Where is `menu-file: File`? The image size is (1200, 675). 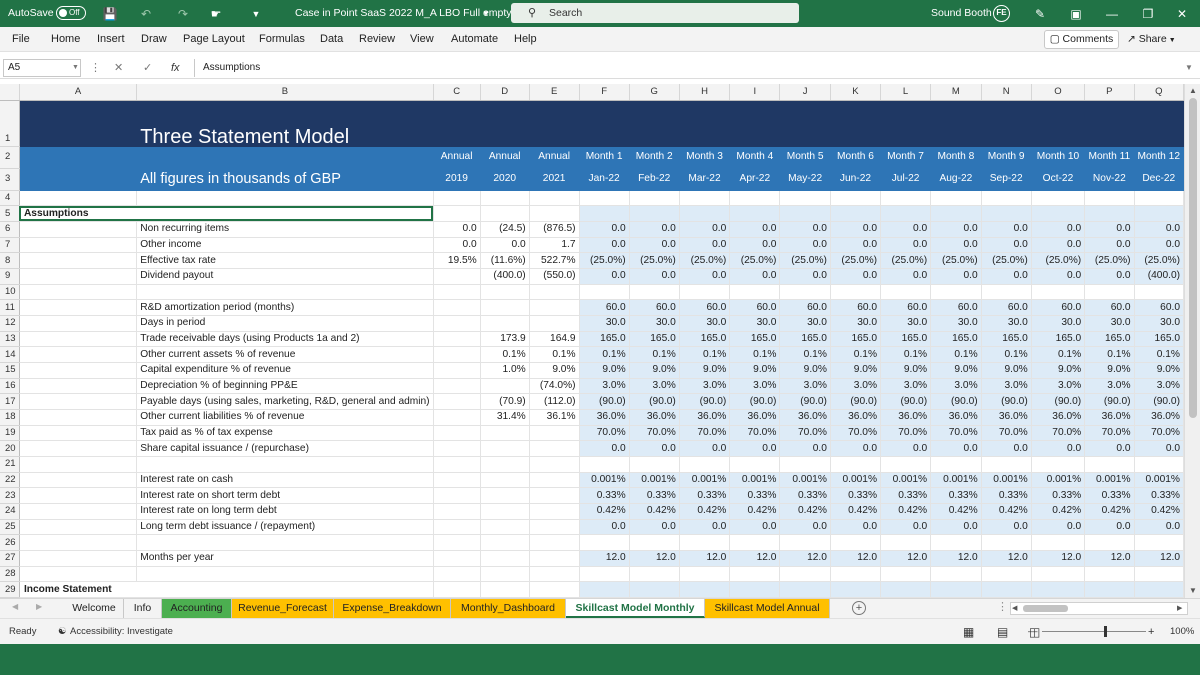 menu-file: File is located at coordinates (21, 39).